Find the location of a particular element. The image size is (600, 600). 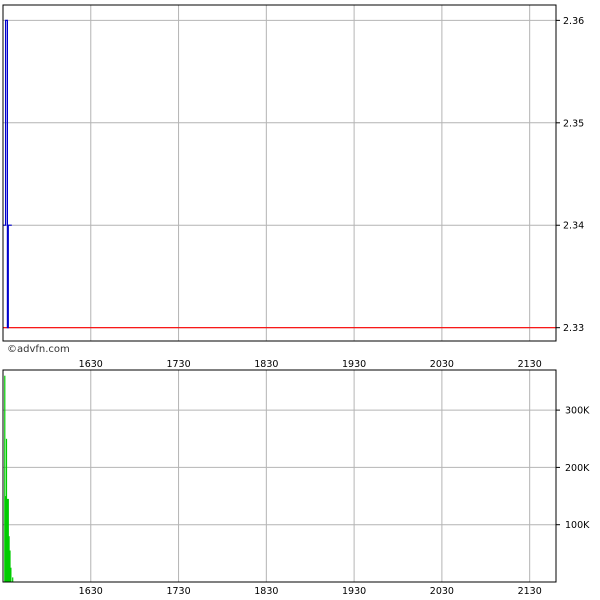

volume-x-tick-label: 2030 is located at coordinates (442, 591).